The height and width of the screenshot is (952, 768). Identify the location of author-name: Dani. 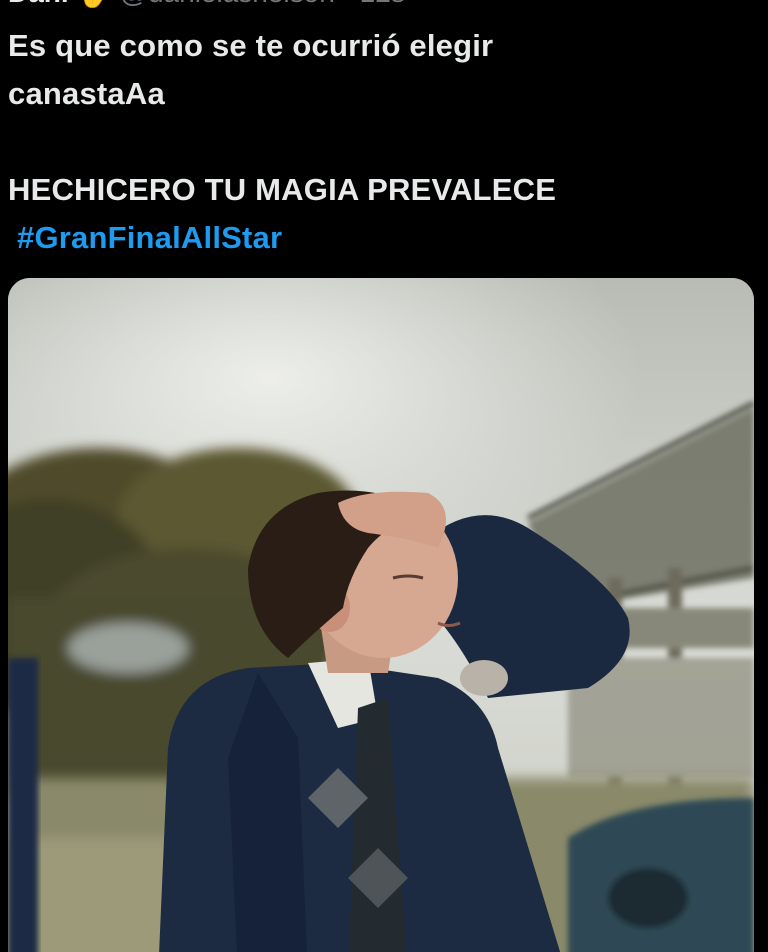
(38, 4).